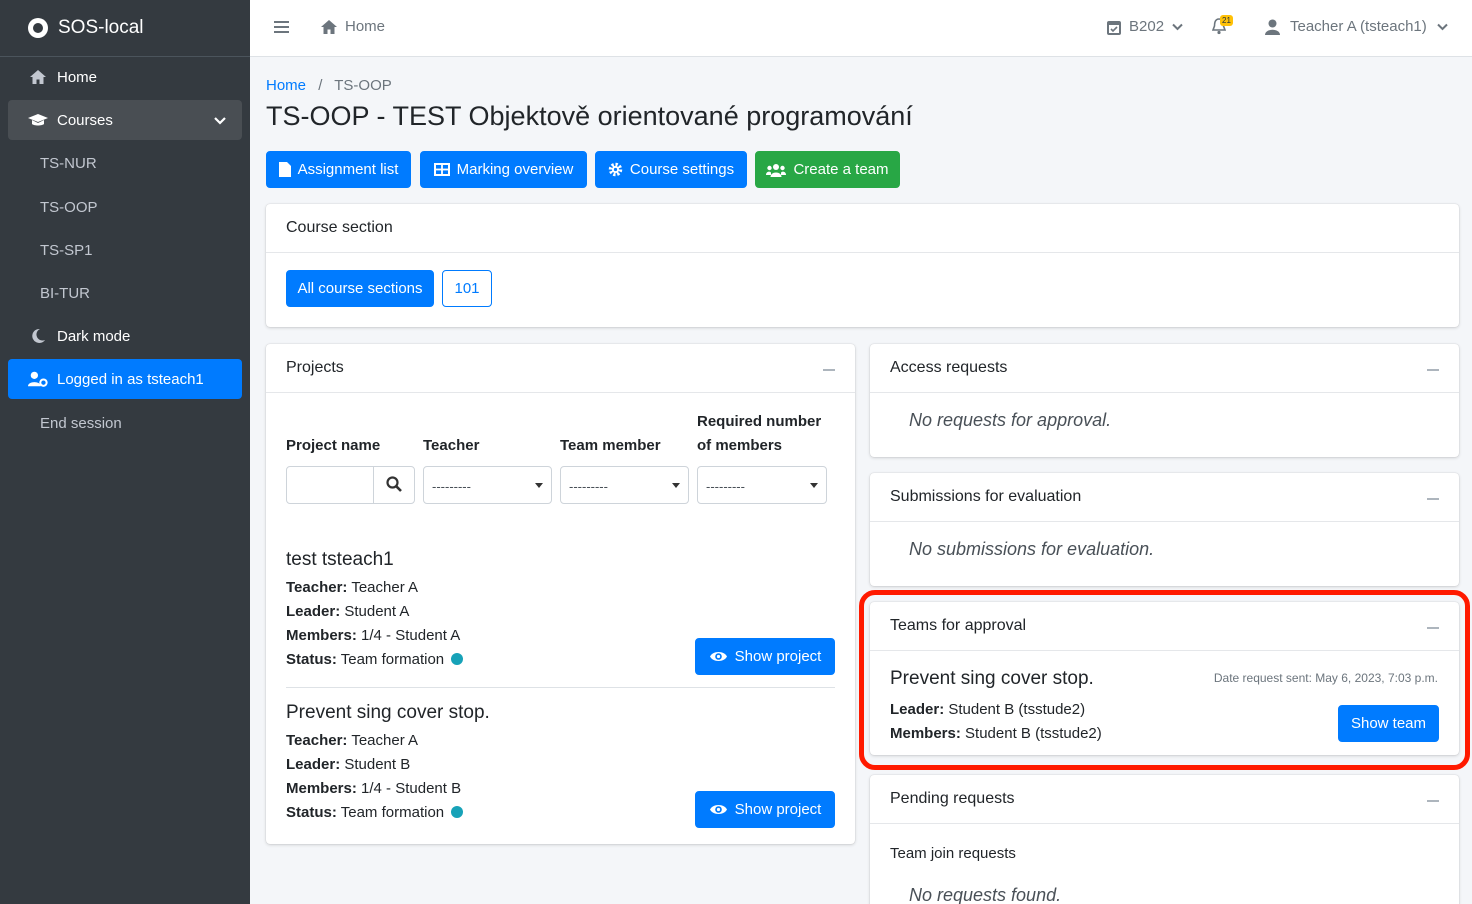  What do you see at coordinates (66, 250) in the screenshot?
I see `sidebar-item-label: TS-SP1` at bounding box center [66, 250].